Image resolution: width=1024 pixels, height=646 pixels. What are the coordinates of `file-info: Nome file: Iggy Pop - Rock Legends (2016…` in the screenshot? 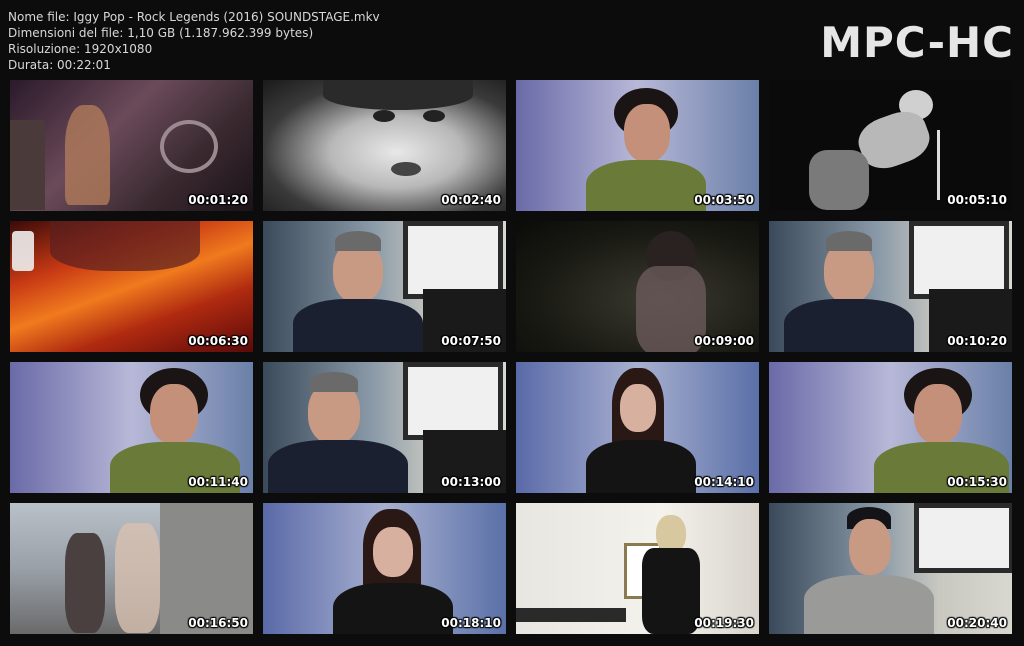 It's located at (194, 41).